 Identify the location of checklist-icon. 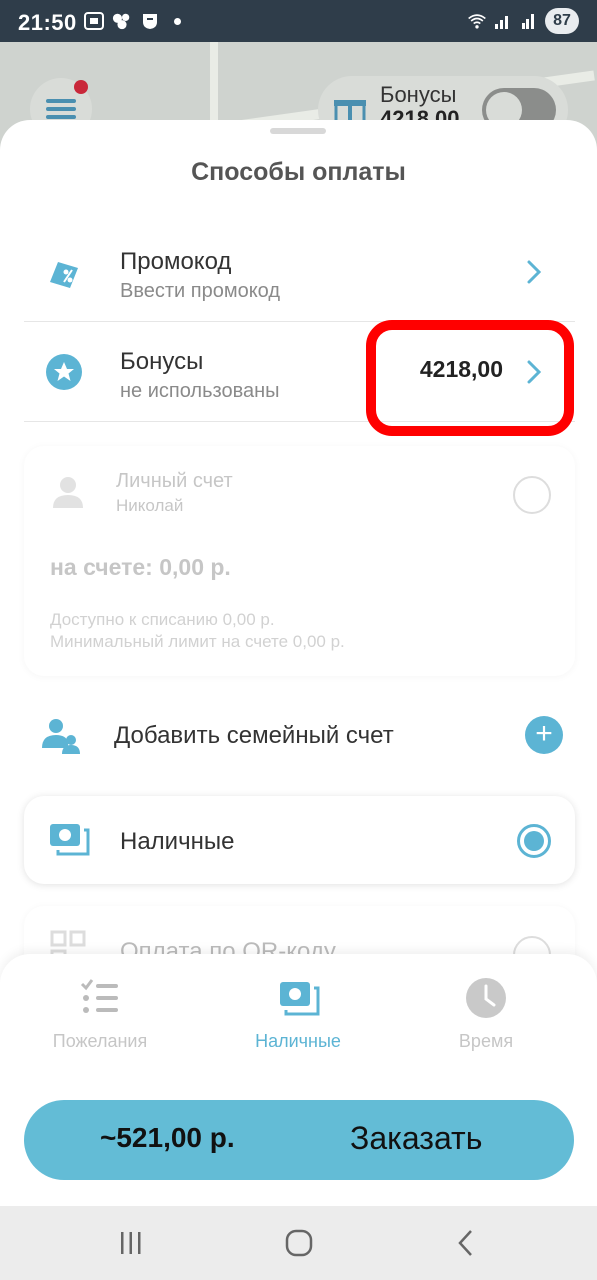
(99, 996).